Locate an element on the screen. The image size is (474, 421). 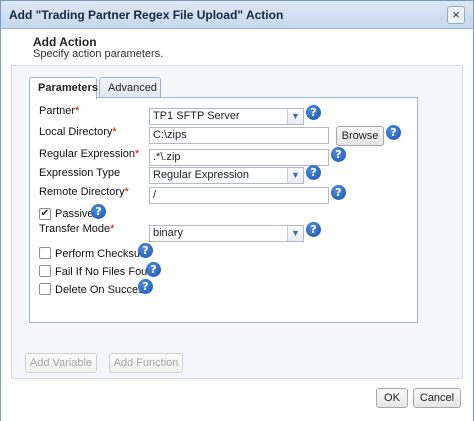
transfer-mode-label: Transfer Mode* is located at coordinates (77, 229).